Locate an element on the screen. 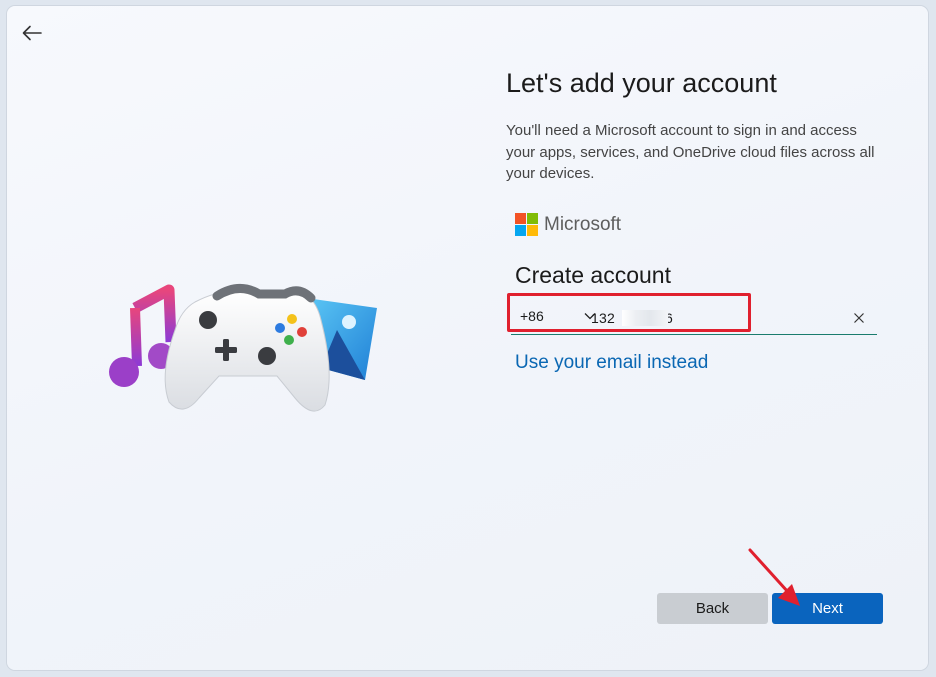  microsoft-logo: Microsoft is located at coordinates (568, 224).